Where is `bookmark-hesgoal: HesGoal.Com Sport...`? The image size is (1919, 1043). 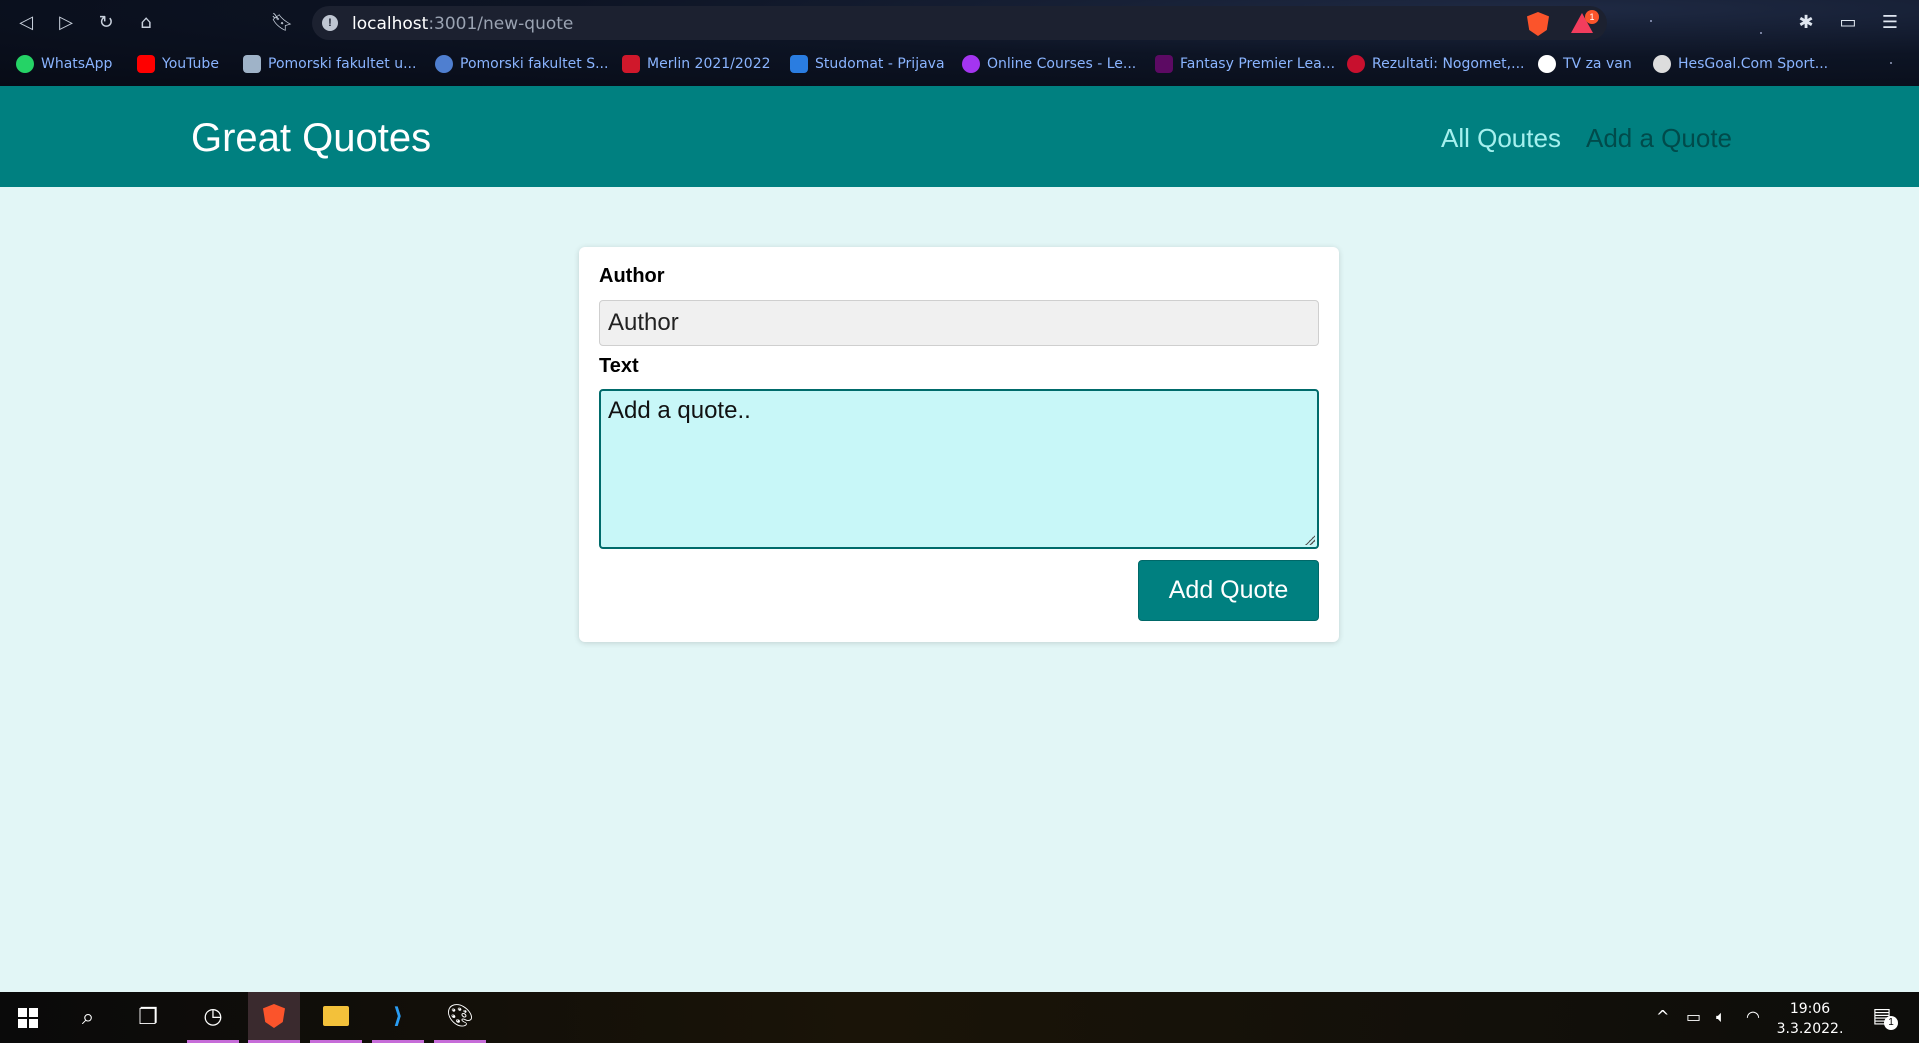 bookmark-hesgoal: HesGoal.Com Sport... is located at coordinates (1740, 64).